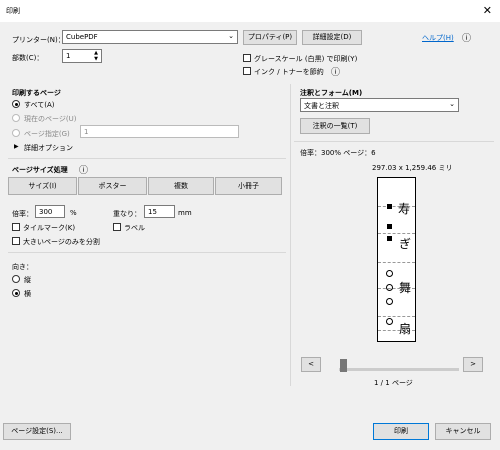  What do you see at coordinates (185, 213) in the screenshot?
I see `overlap-unit: mm` at bounding box center [185, 213].